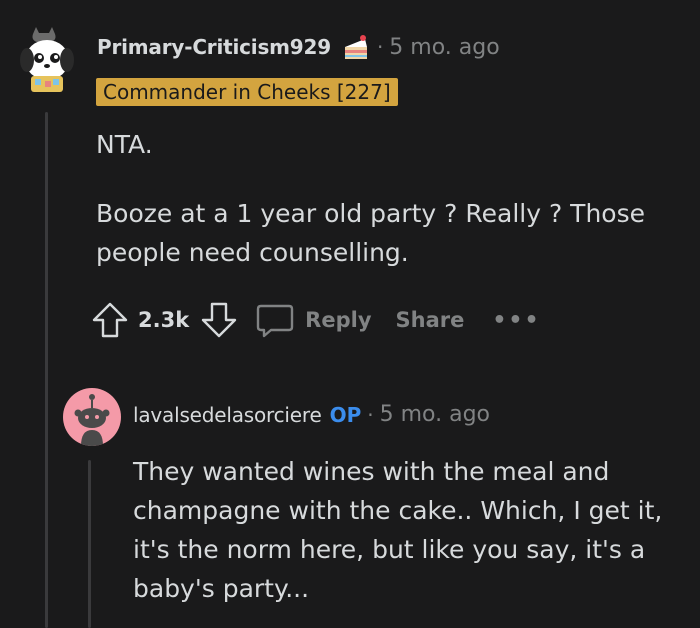 The image size is (700, 628). Describe the element at coordinates (247, 92) in the screenshot. I see `user-flair: Commander in Cheeks [227]` at that location.